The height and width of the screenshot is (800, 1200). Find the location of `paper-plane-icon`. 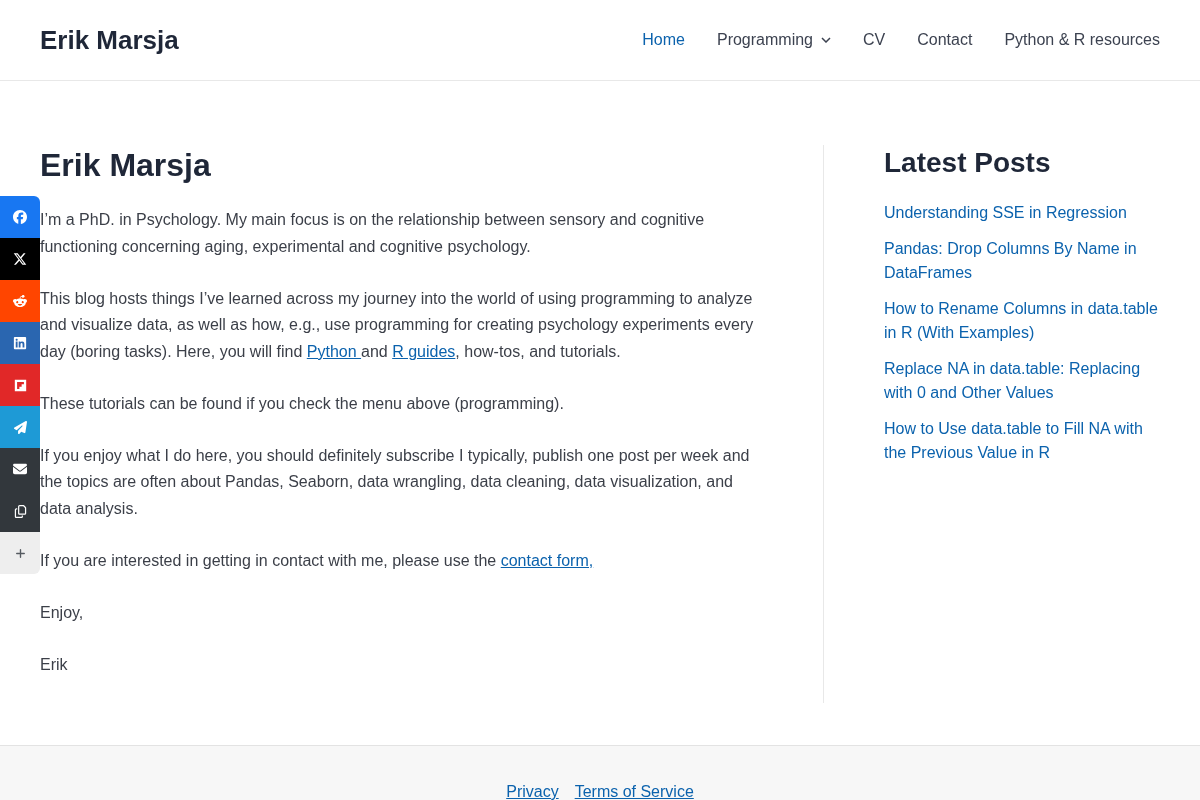

paper-plane-icon is located at coordinates (20, 427).